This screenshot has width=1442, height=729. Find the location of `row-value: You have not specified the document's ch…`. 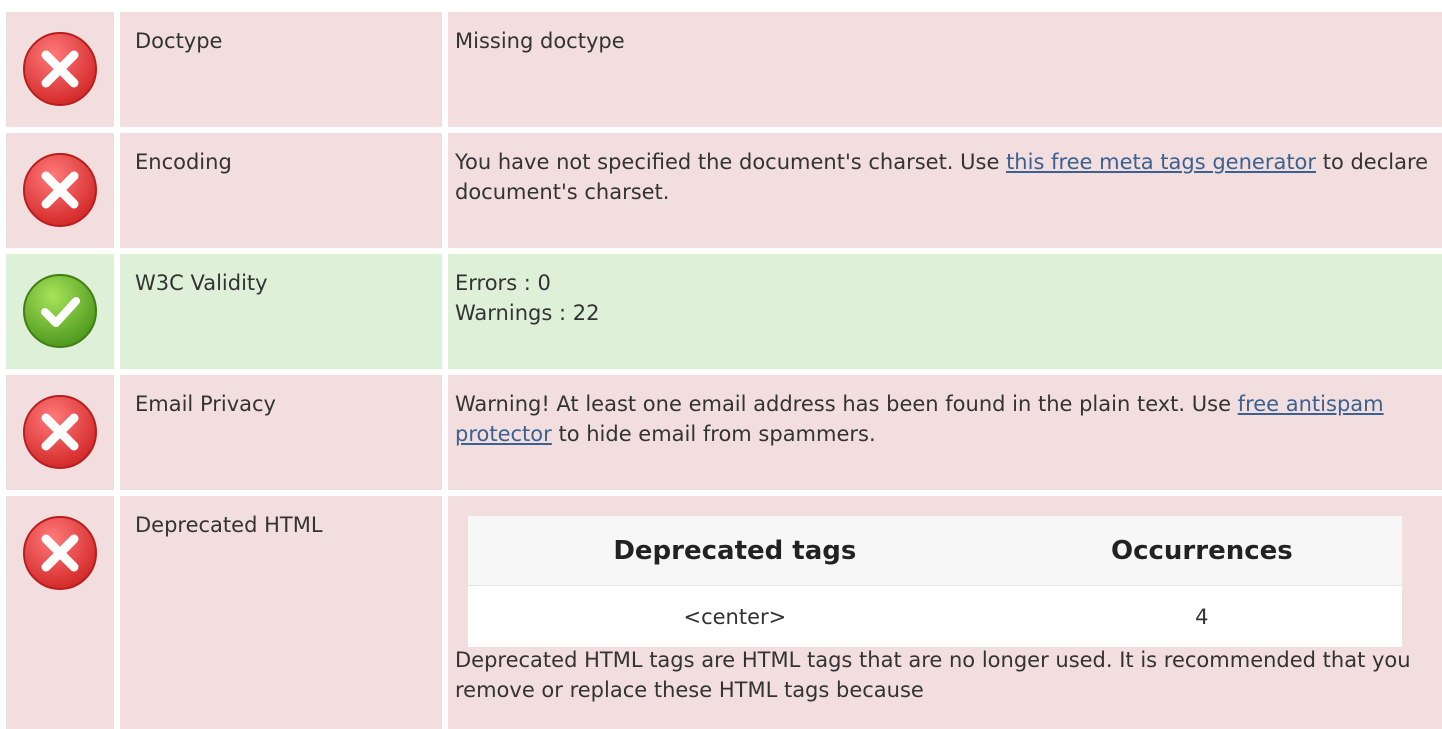

row-value: You have not specified the document's ch… is located at coordinates (943, 177).